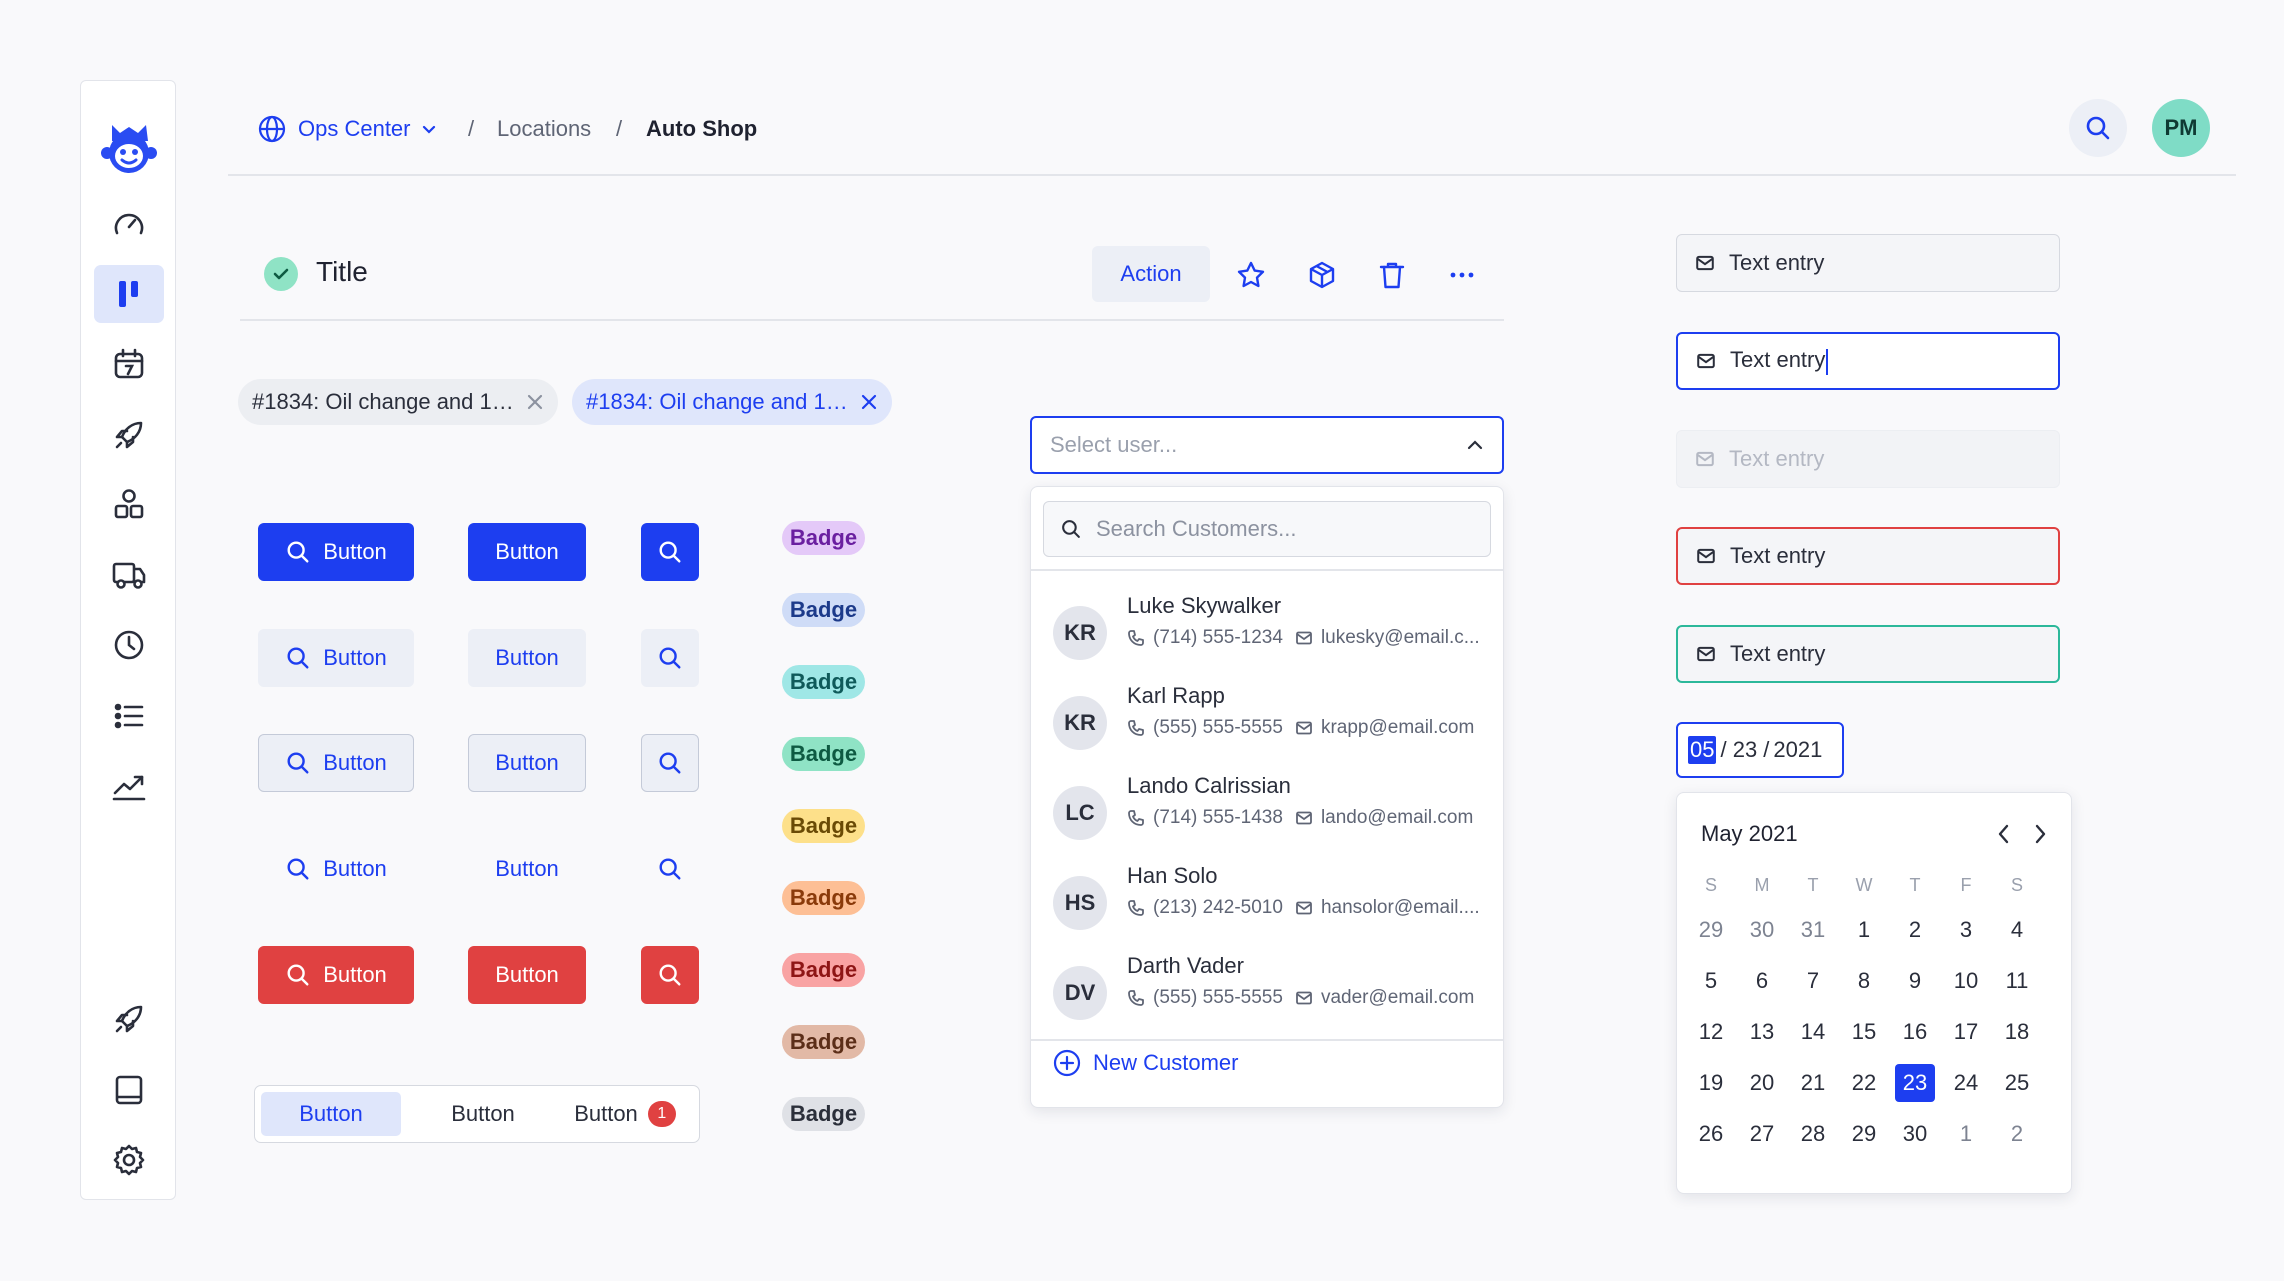  Describe the element at coordinates (1864, 1032) in the screenshot. I see `calendar-day: 15` at that location.